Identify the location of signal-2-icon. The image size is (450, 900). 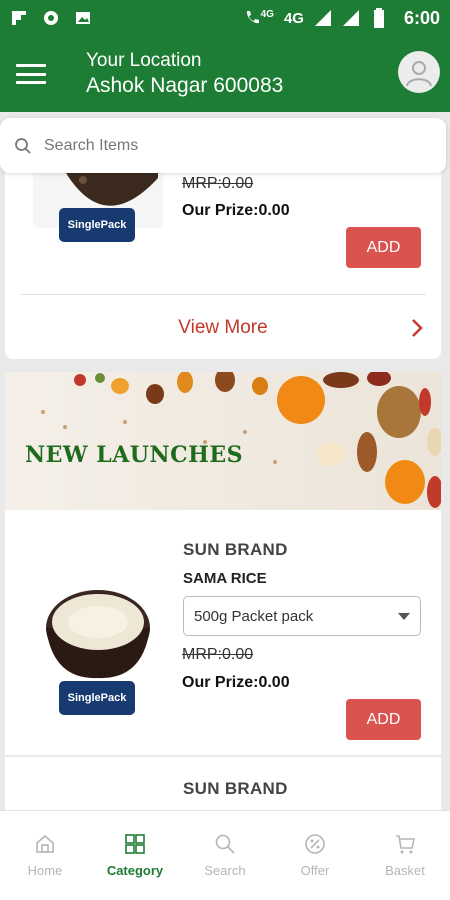
(351, 18).